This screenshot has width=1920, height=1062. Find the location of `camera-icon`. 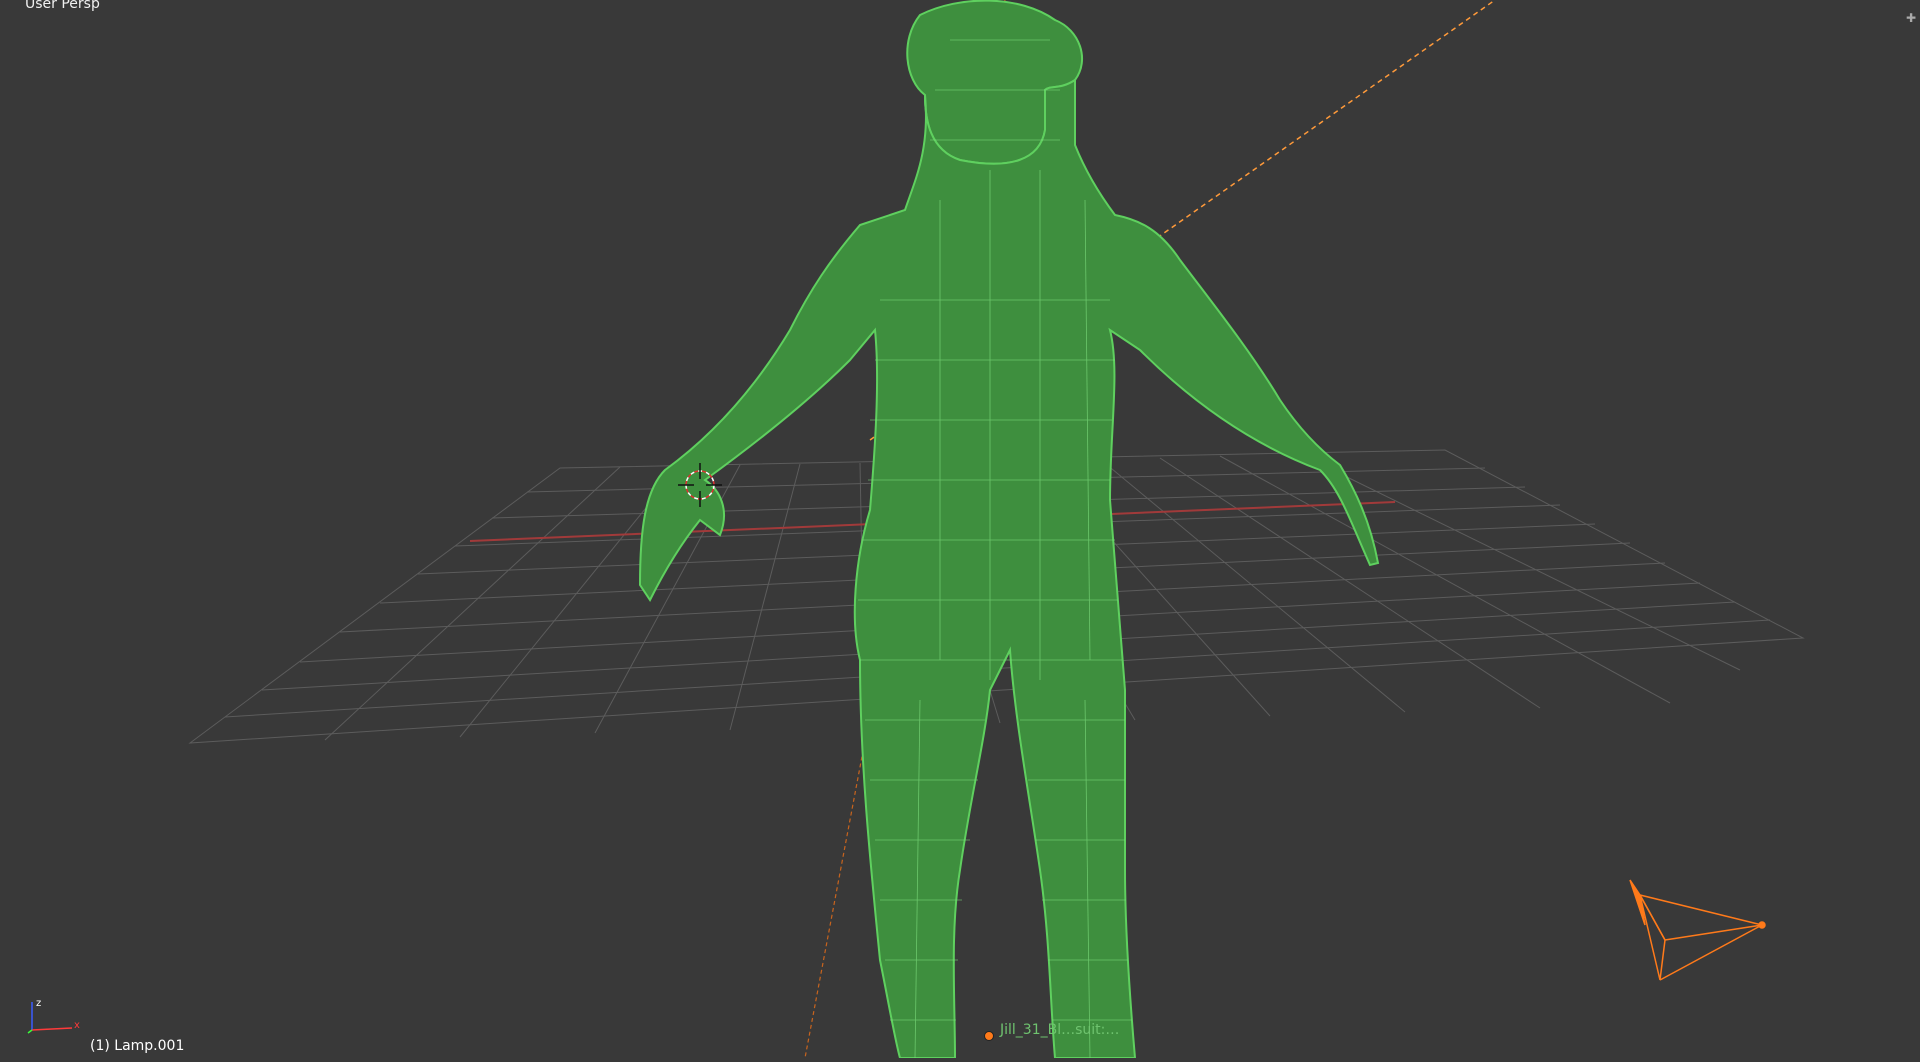

camera-icon is located at coordinates (1697, 930).